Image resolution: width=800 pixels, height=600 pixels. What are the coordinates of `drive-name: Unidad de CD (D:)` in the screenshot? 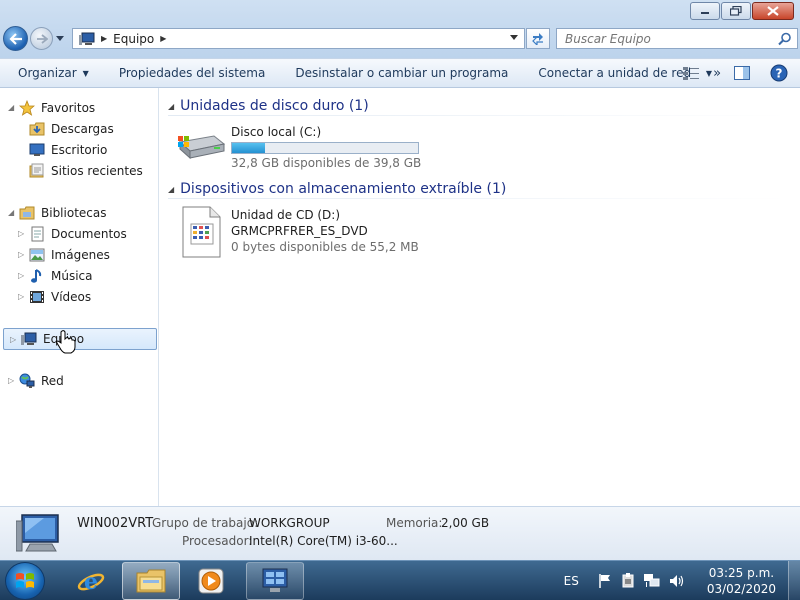 It's located at (286, 215).